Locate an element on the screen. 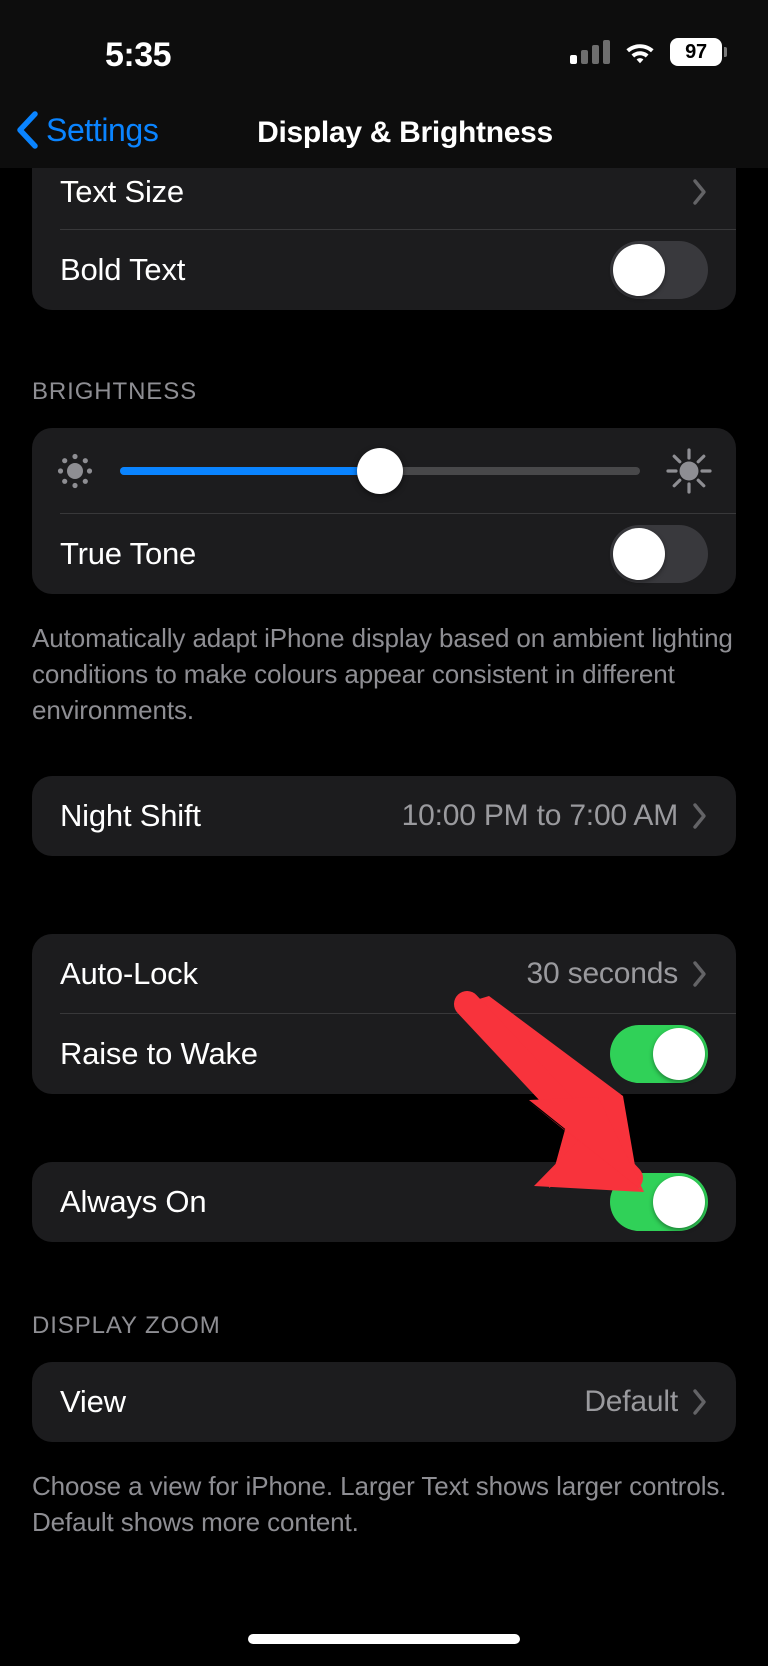  brightness-slider-knob is located at coordinates (380, 471).